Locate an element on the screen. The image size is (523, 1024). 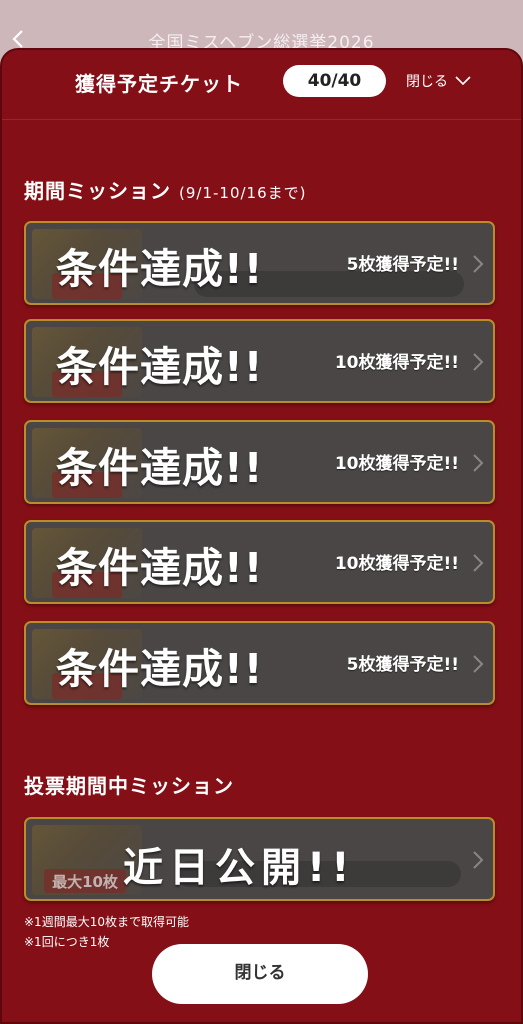
note-weekly-limit: ※1週間最大10枚まで取得可能 is located at coordinates (106, 922).